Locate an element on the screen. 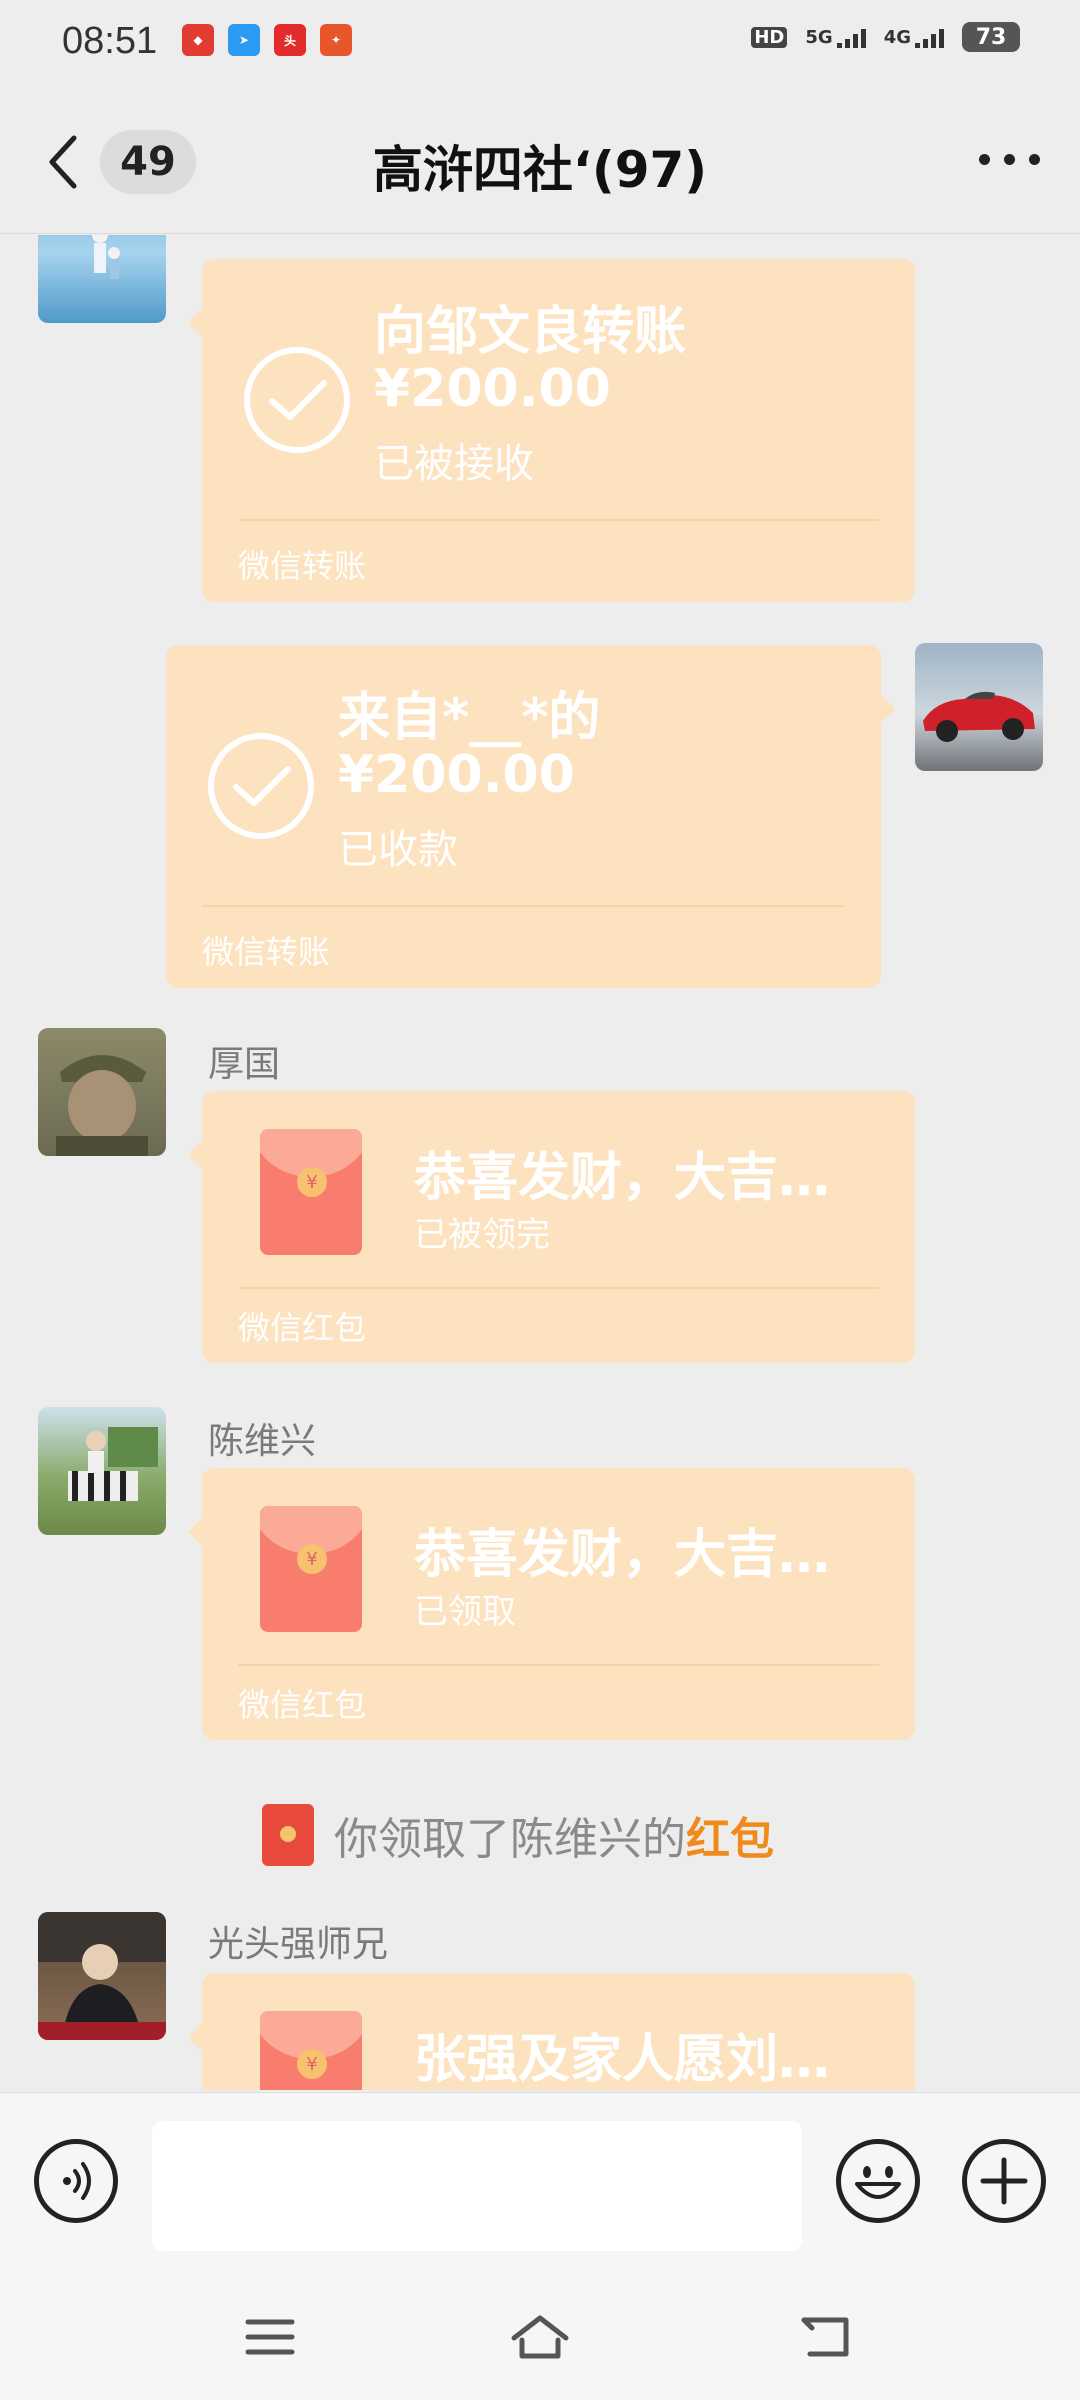 The width and height of the screenshot is (1080, 2400). emoji-button is located at coordinates (878, 2181).